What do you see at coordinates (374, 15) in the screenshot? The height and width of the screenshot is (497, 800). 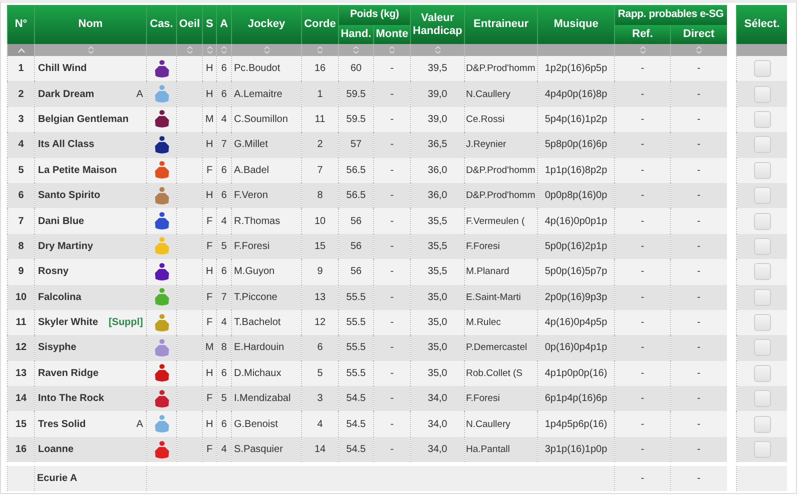 I see `column-group-header: Poids (kg)` at bounding box center [374, 15].